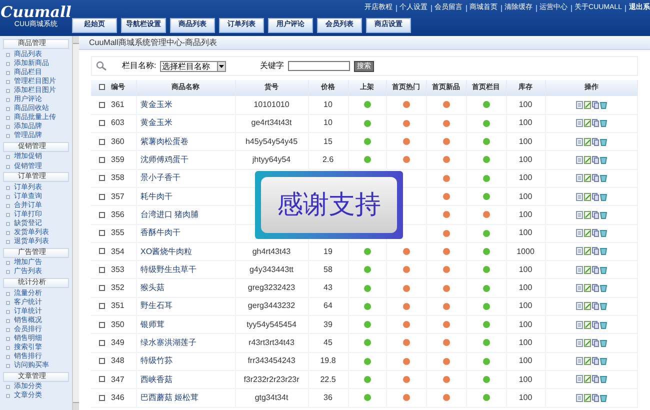 The height and width of the screenshot is (410, 650). I want to click on product-name-link: 景小子香干, so click(160, 177).